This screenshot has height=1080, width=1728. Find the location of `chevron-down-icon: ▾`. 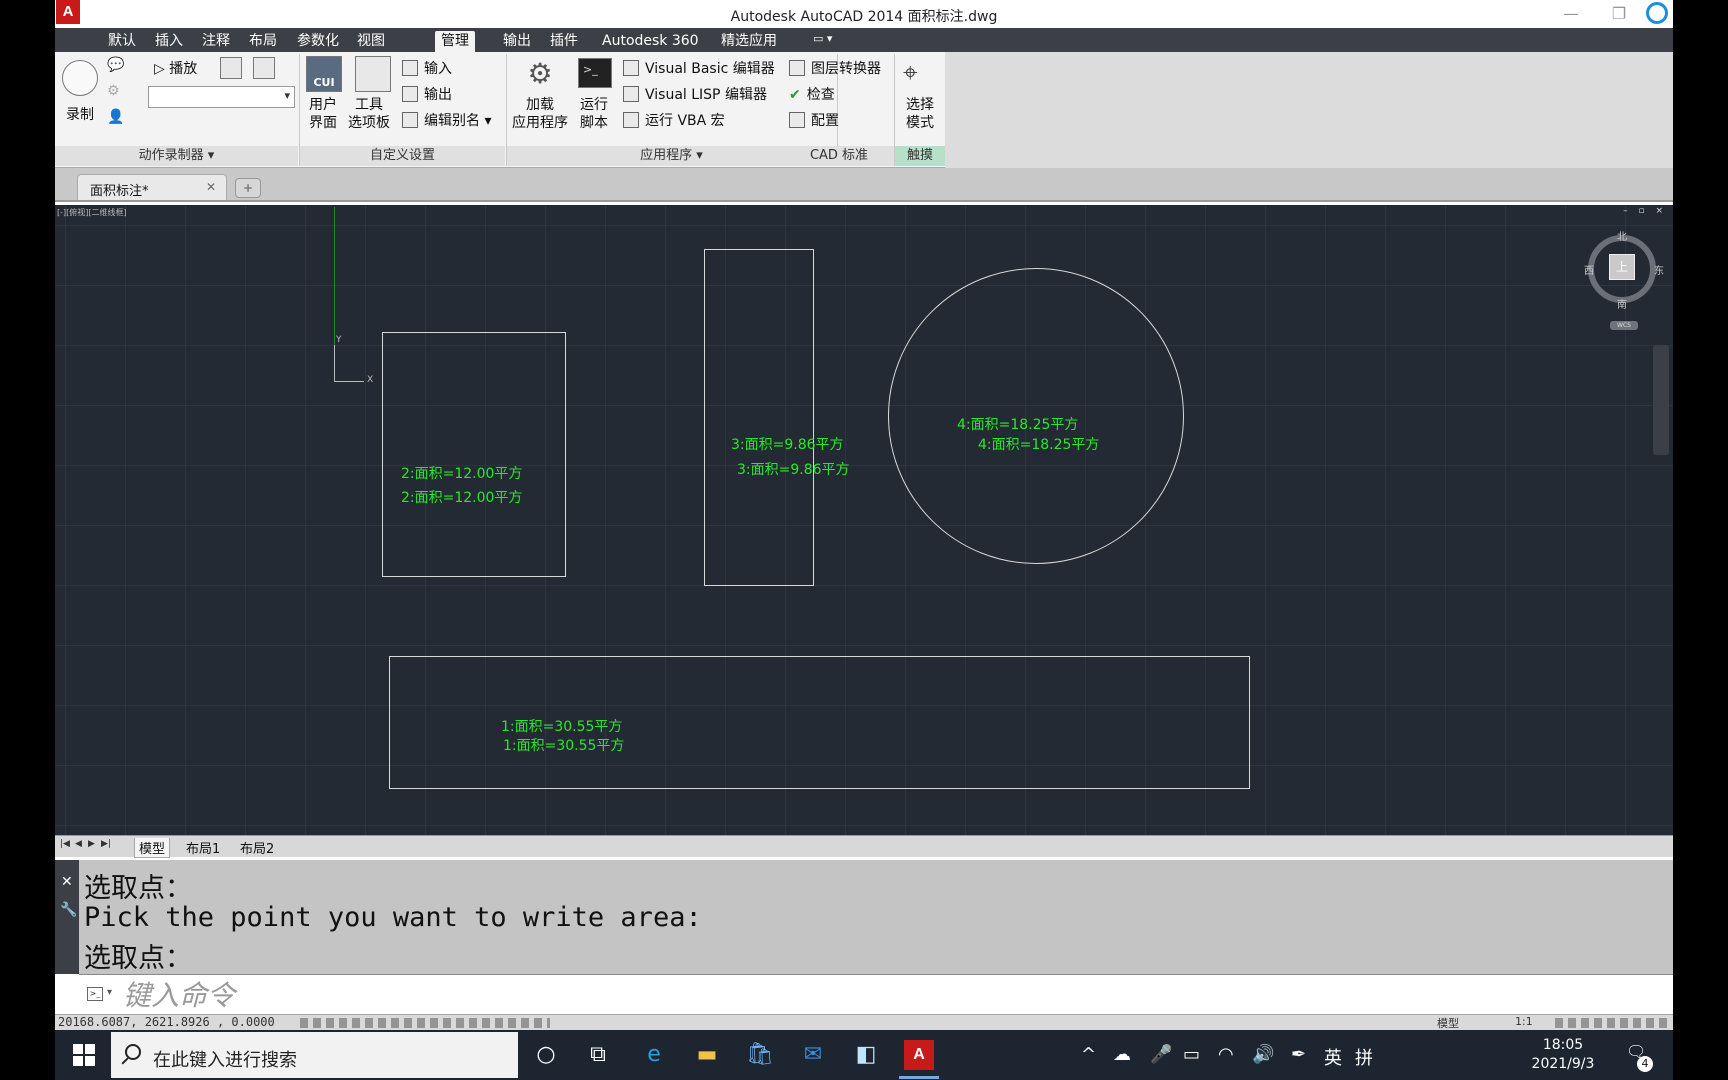

chevron-down-icon: ▾ is located at coordinates (109, 992).